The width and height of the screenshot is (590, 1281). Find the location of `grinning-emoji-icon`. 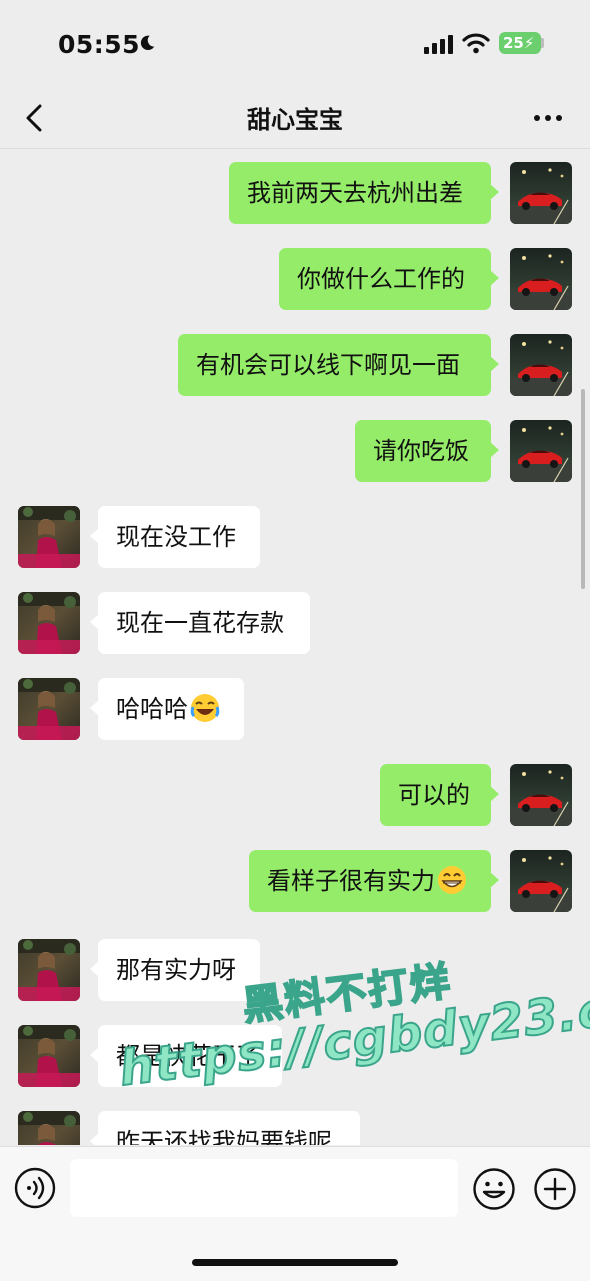

grinning-emoji-icon is located at coordinates (452, 880).